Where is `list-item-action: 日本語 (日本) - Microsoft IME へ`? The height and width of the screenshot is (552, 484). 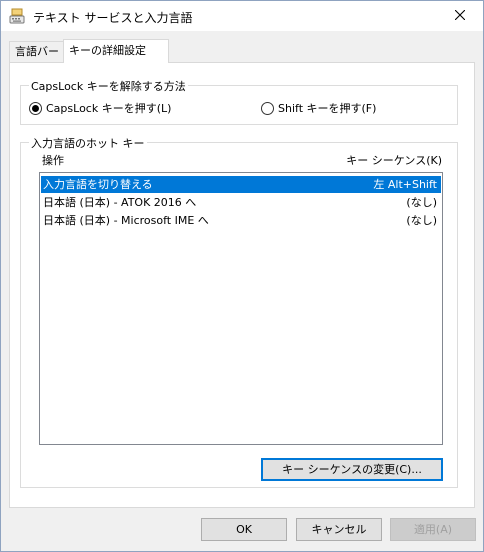 list-item-action: 日本語 (日本) - Microsoft IME へ is located at coordinates (126, 220).